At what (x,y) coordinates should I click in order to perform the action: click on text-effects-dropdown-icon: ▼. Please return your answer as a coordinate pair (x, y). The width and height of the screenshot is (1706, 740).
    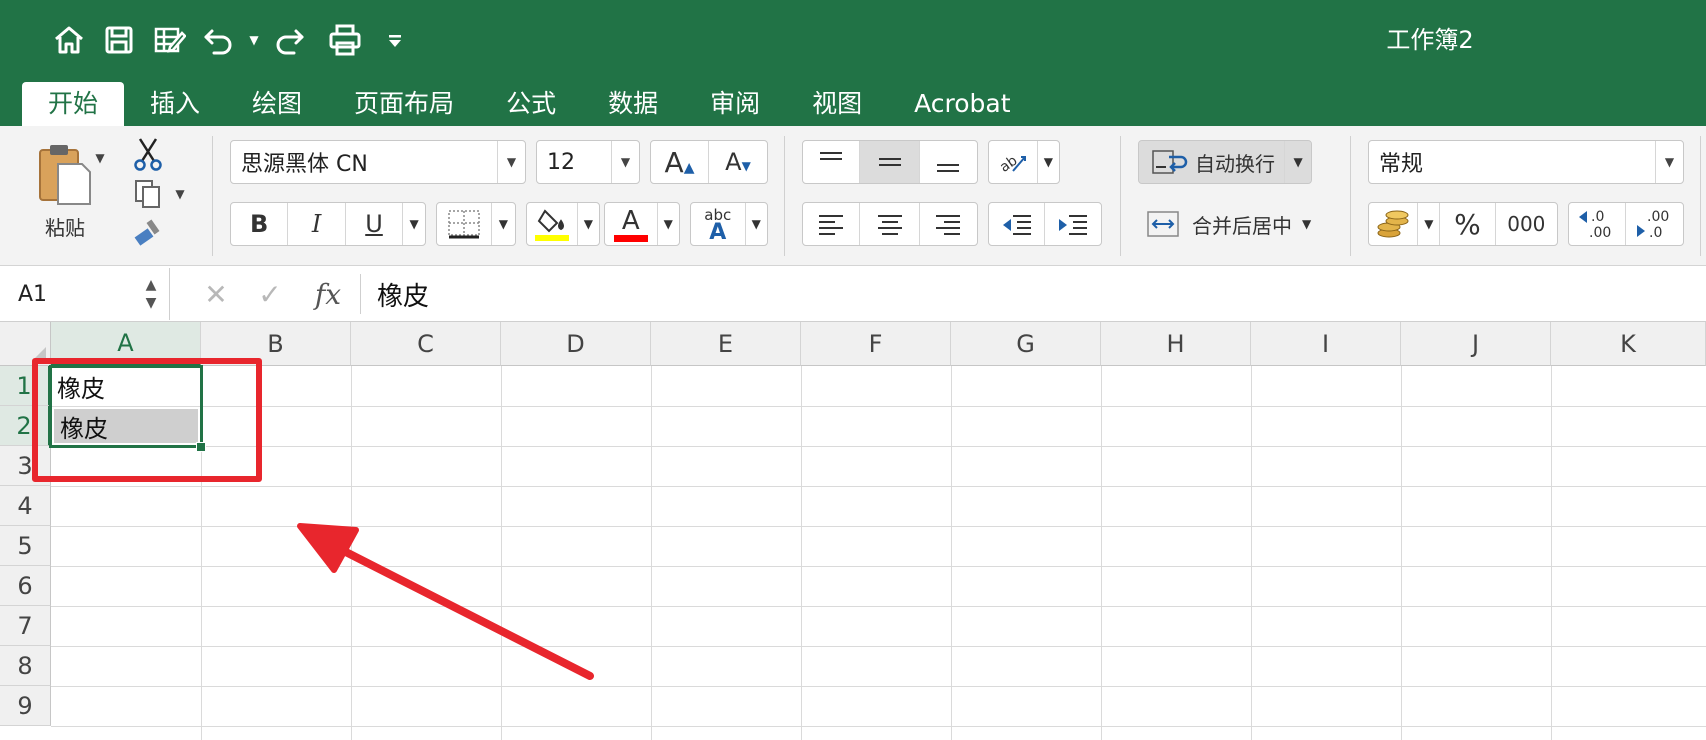
    Looking at the image, I should click on (756, 224).